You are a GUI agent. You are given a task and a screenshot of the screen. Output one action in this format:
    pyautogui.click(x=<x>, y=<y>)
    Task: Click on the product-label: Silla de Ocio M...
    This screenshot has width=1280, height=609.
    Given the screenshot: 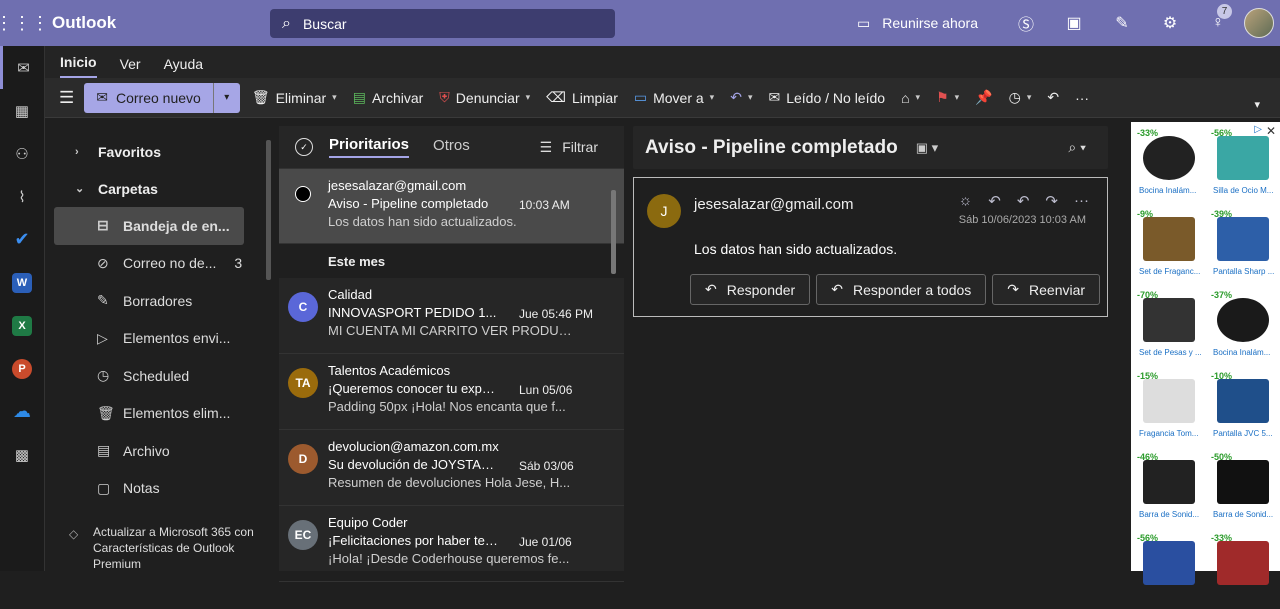 What is the action you would take?
    pyautogui.click(x=1245, y=190)
    